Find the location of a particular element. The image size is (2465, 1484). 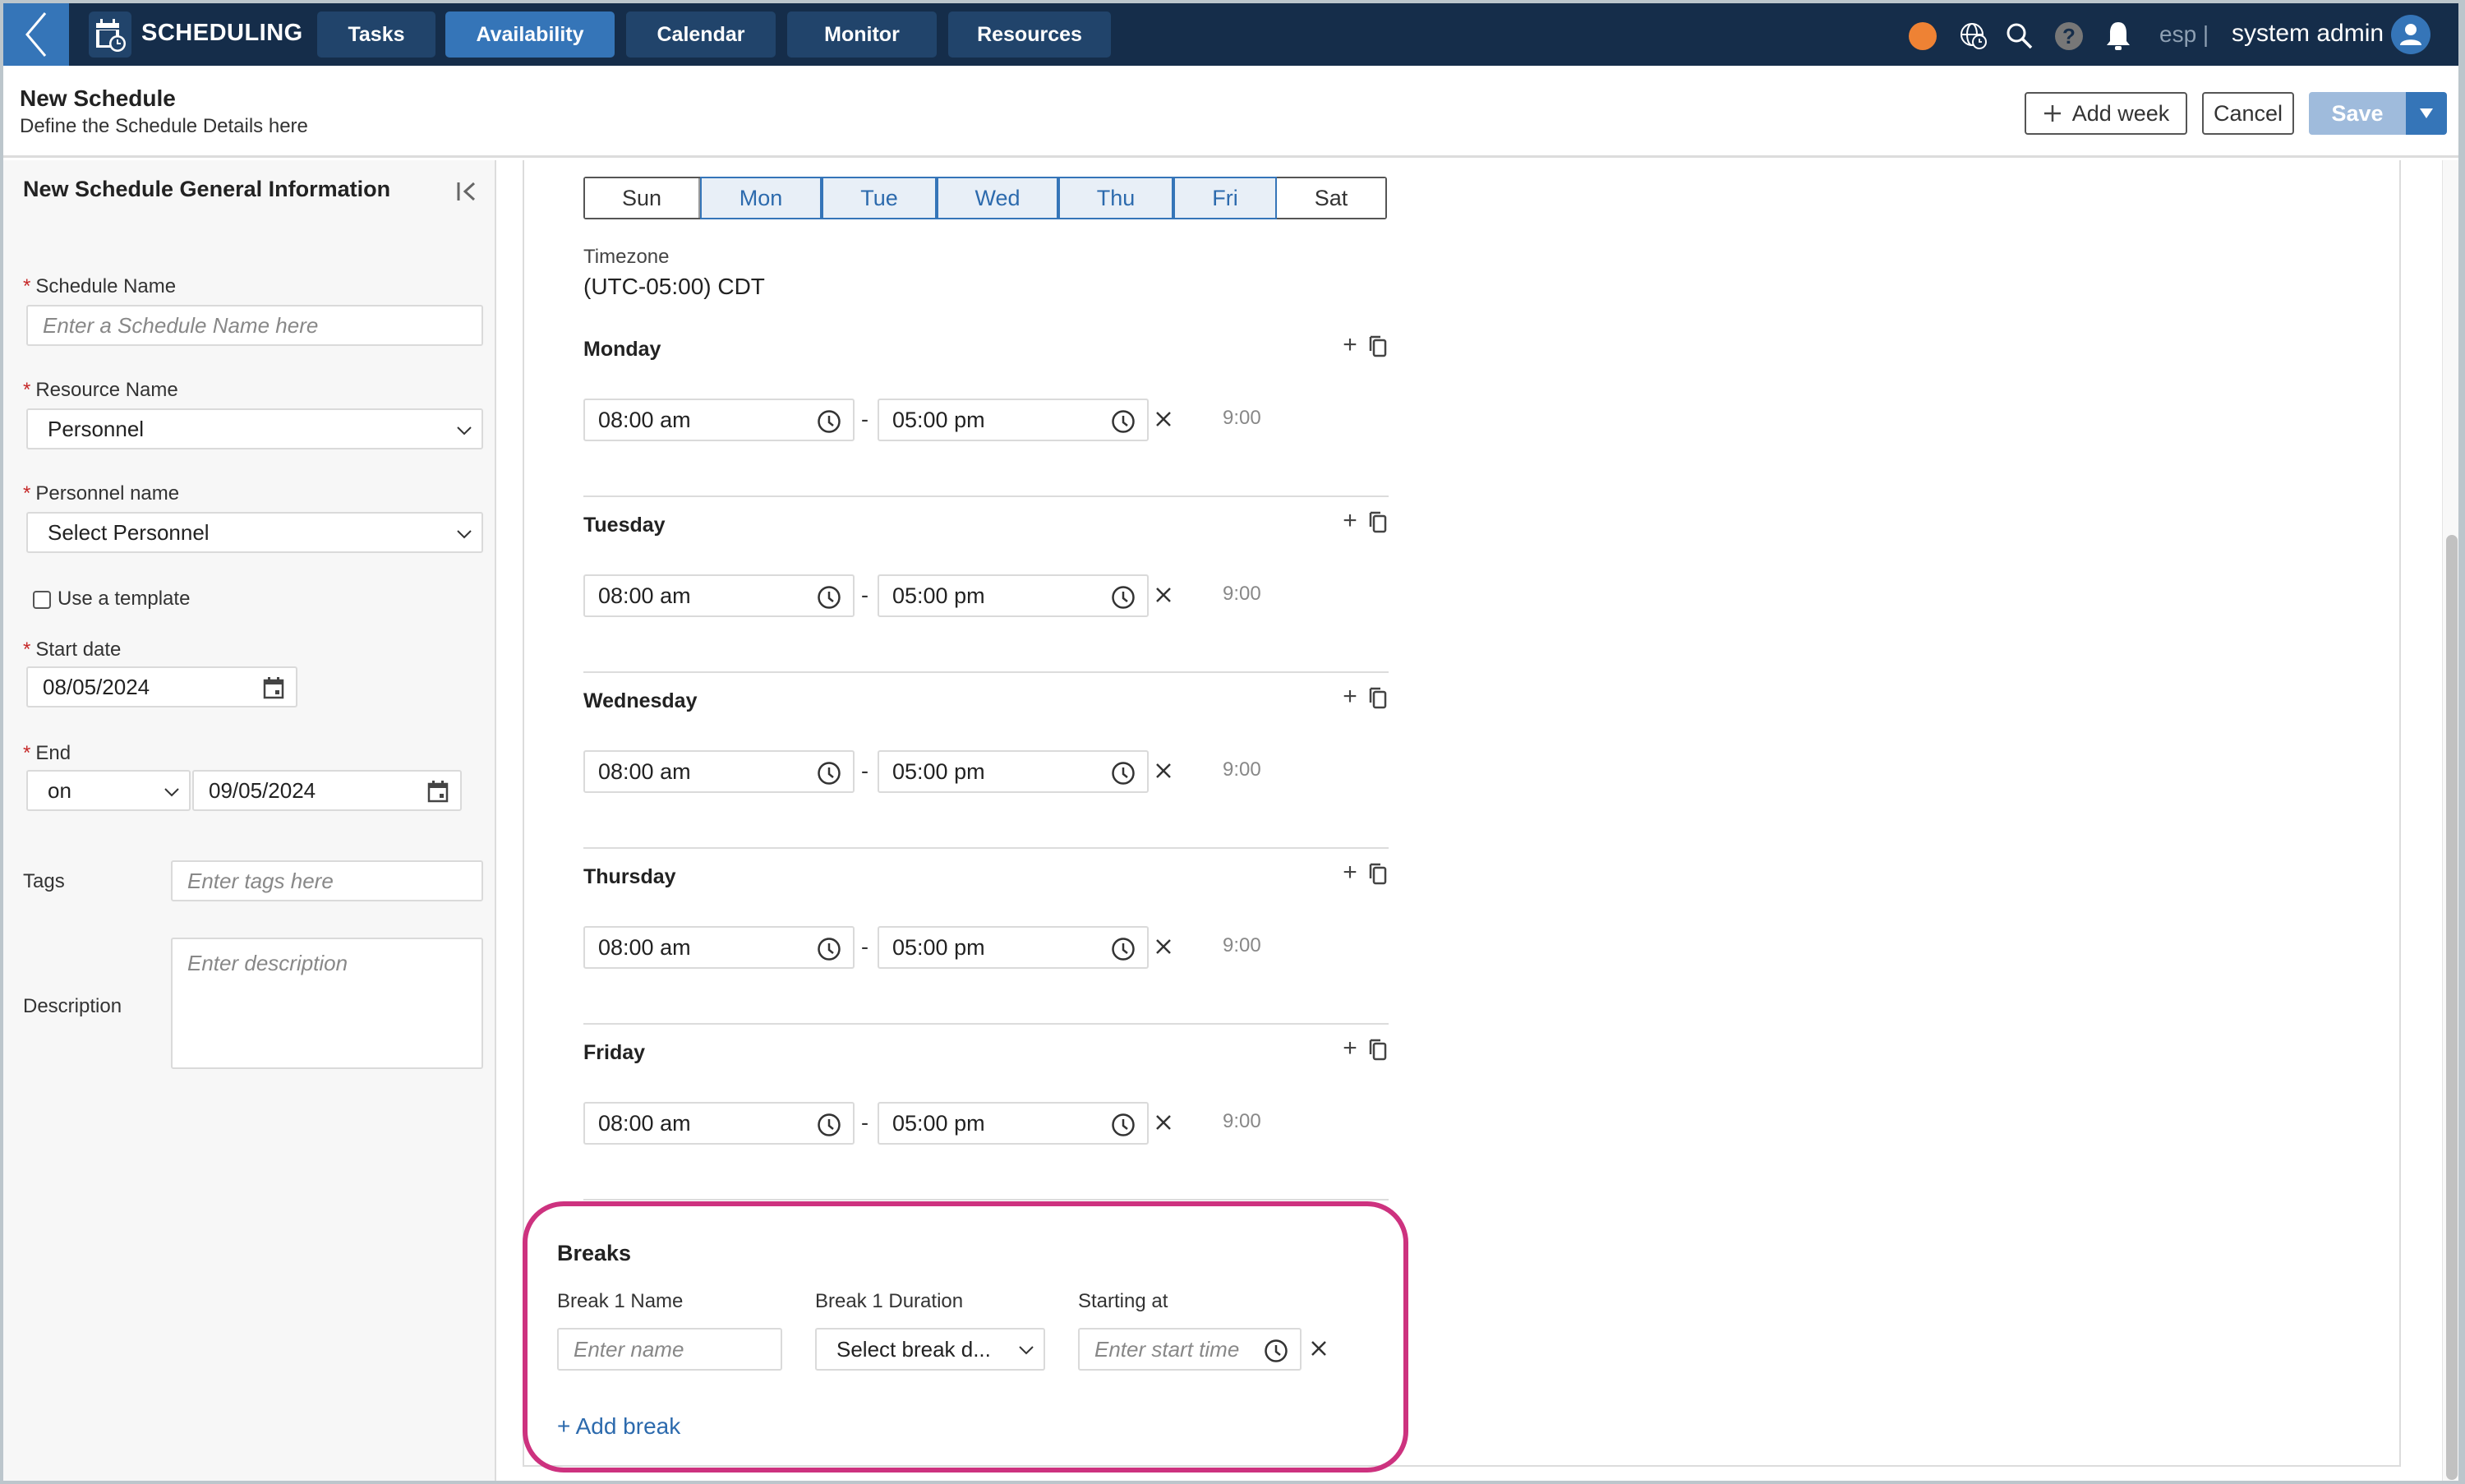

day-toggle-wed: Wed is located at coordinates (998, 198).